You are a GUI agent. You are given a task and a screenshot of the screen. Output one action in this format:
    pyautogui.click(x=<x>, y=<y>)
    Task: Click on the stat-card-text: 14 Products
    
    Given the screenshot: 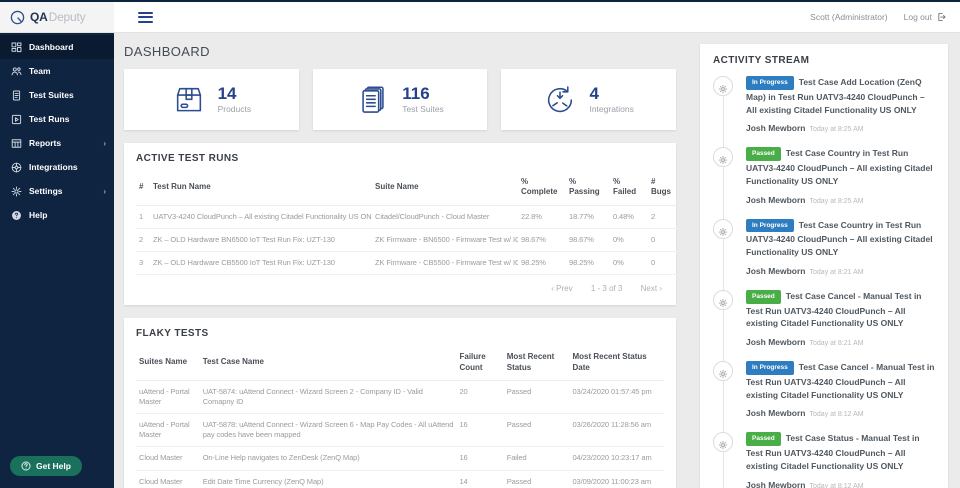 What is the action you would take?
    pyautogui.click(x=234, y=98)
    